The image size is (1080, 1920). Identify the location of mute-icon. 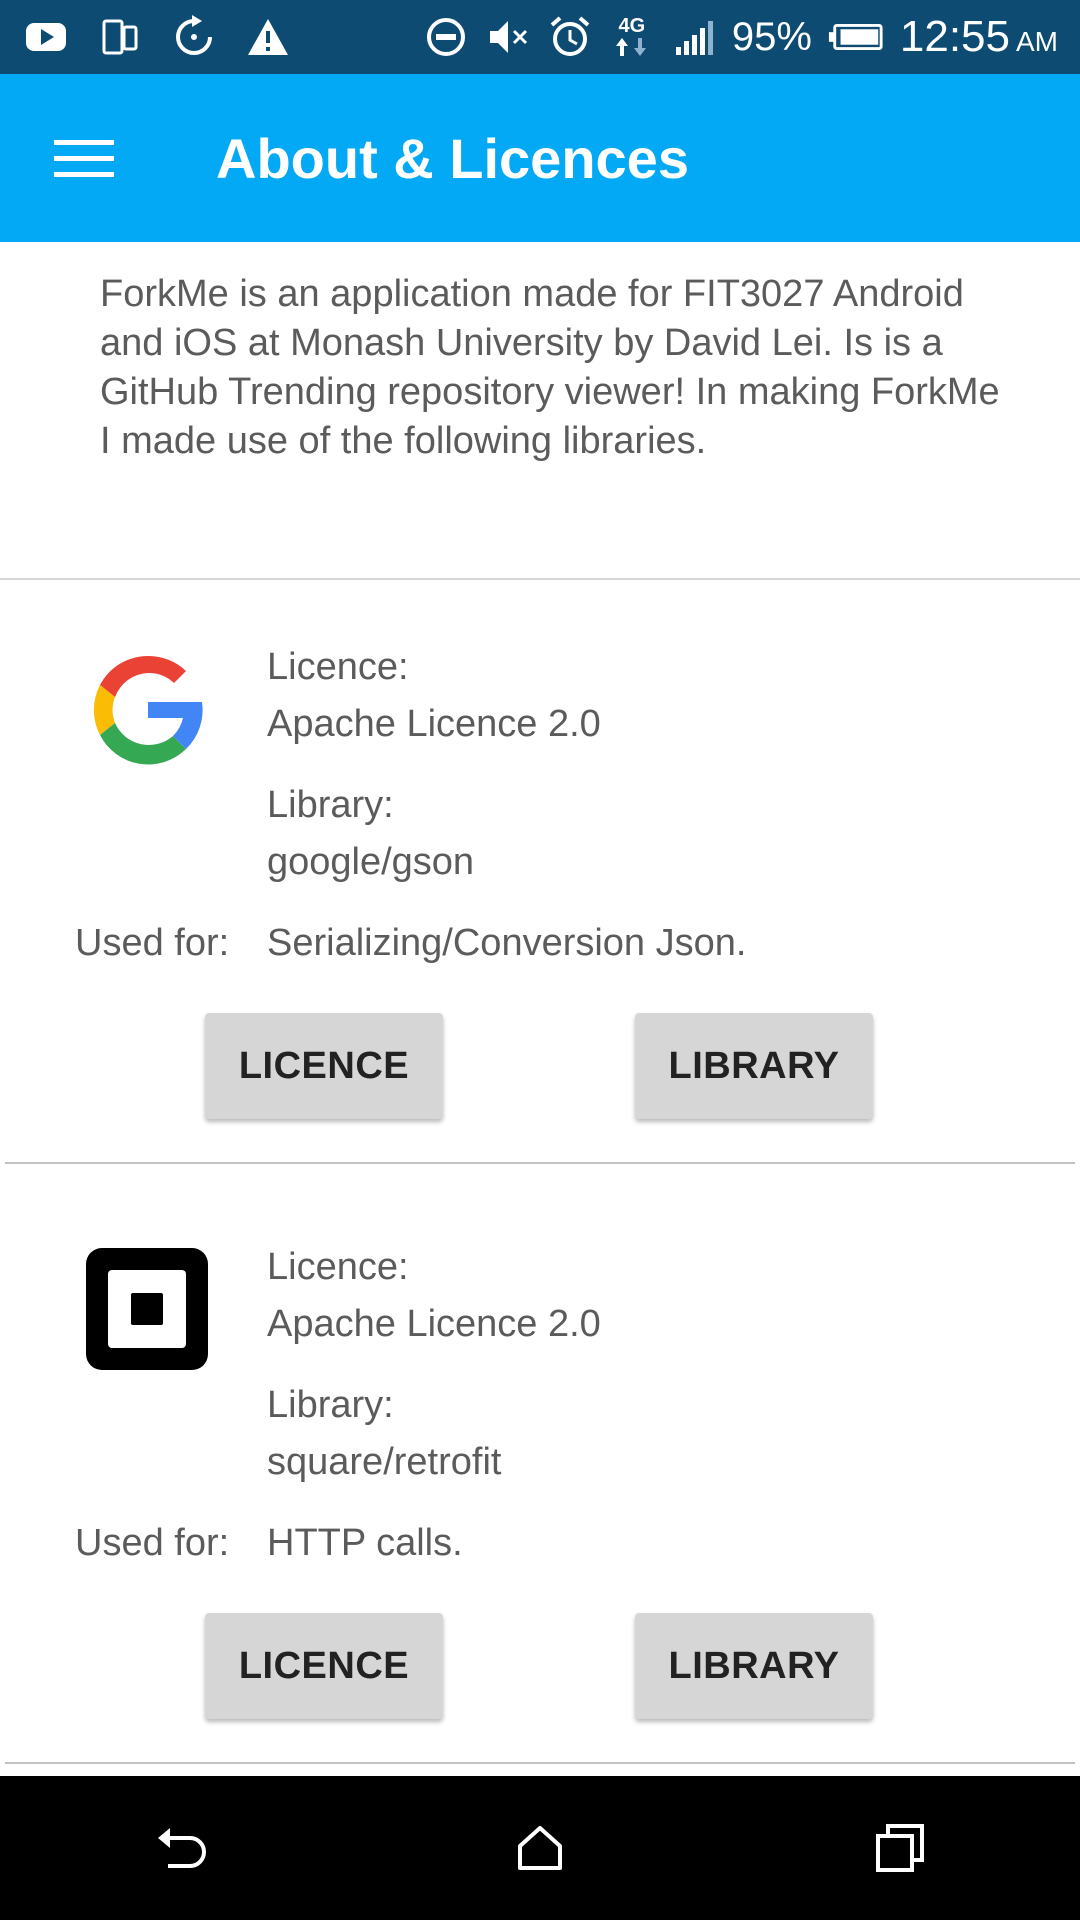
(508, 37).